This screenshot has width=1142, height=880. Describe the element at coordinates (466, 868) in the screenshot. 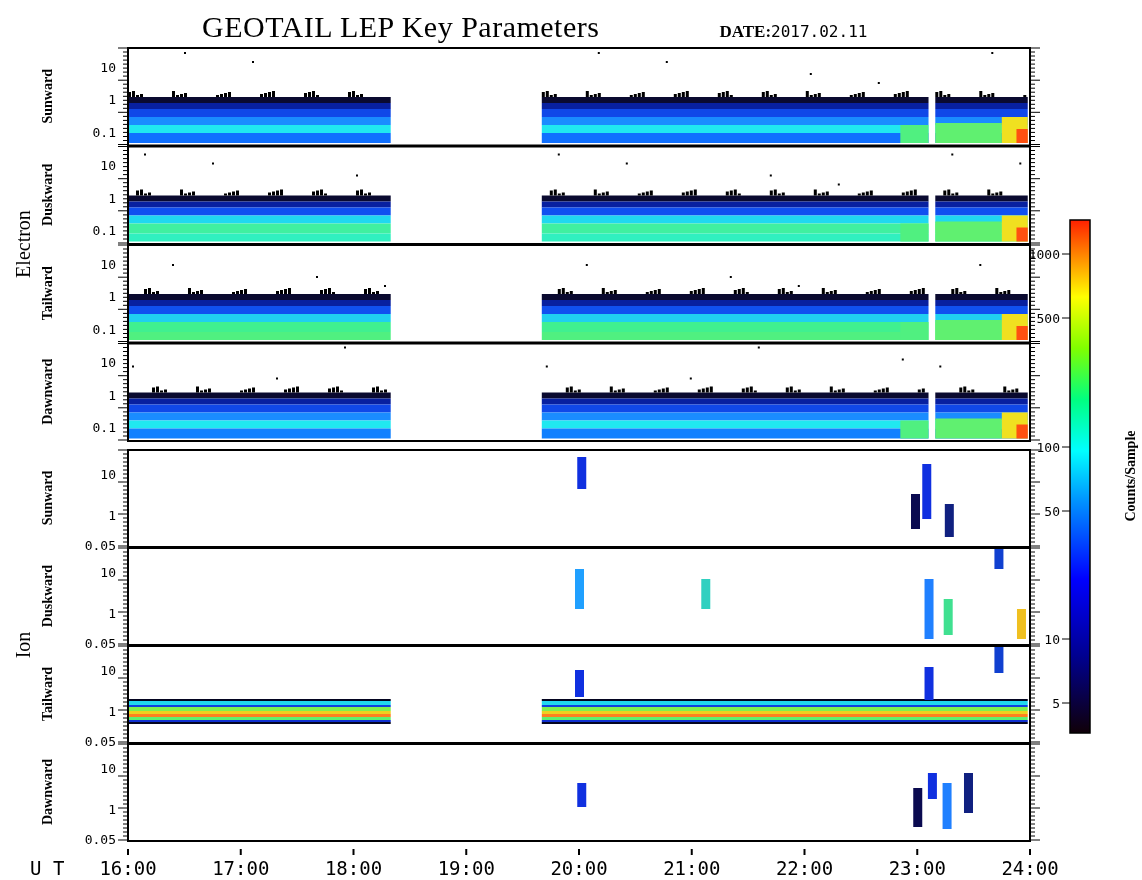

I see `x-tick-label: 19:00` at that location.